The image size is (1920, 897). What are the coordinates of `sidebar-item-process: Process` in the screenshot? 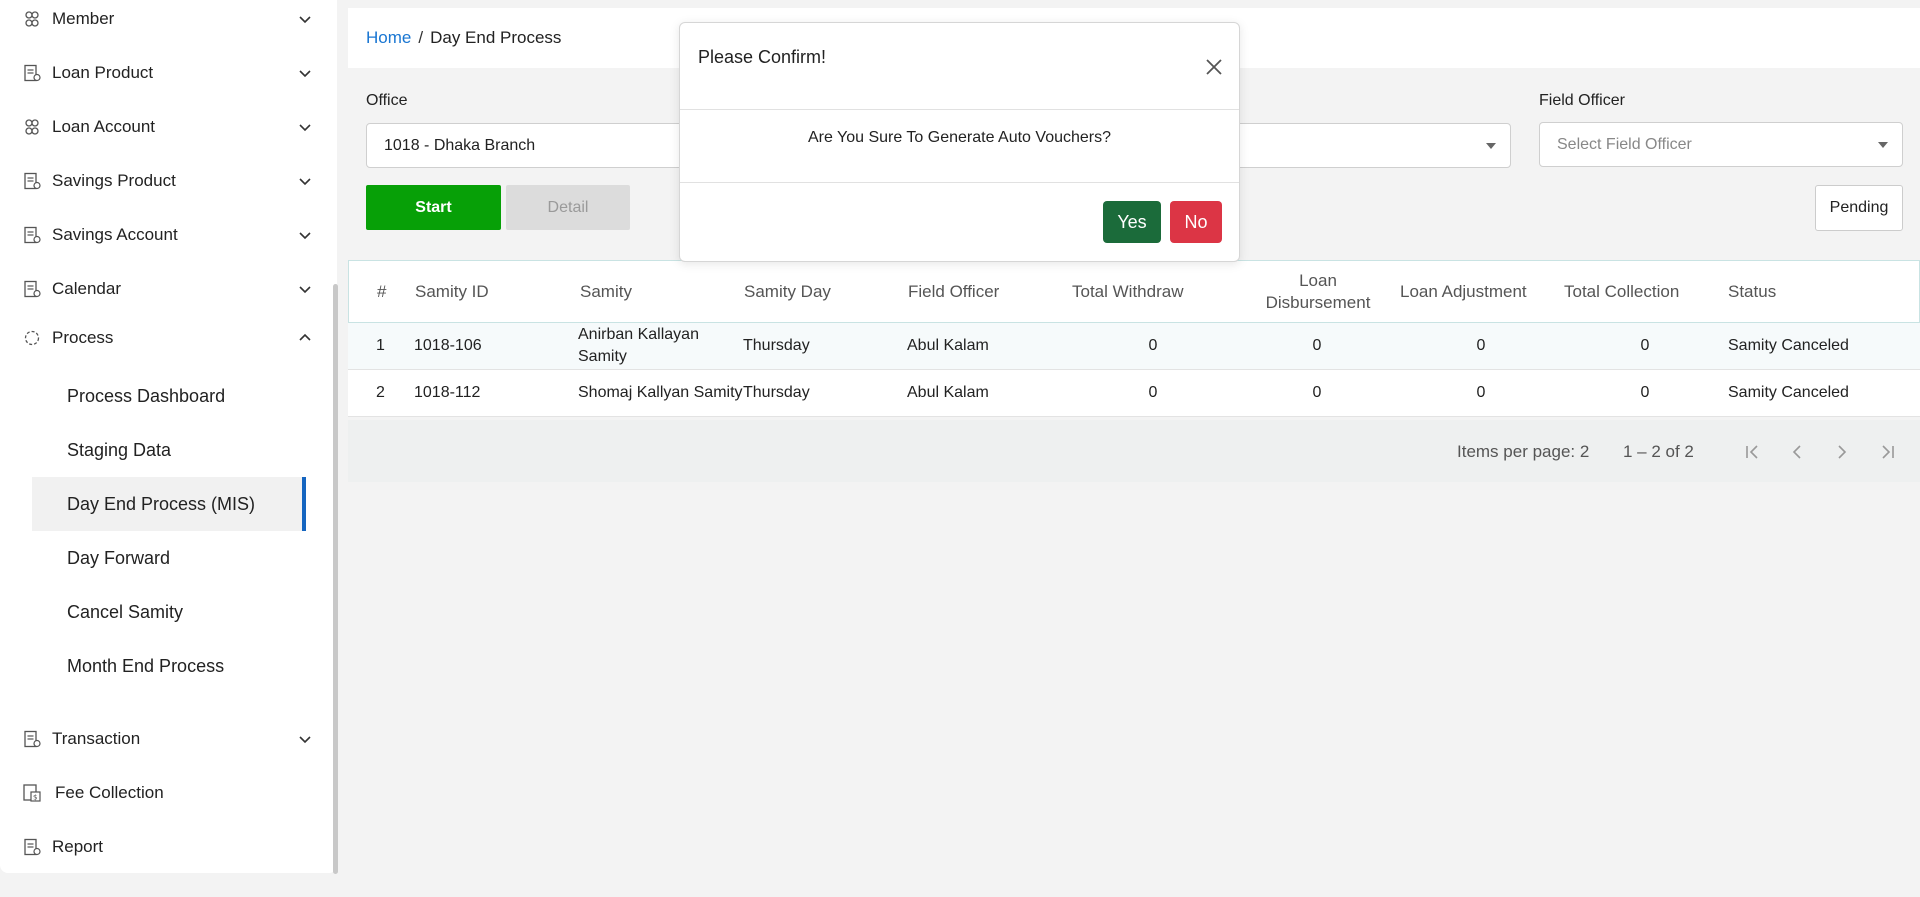 It's located at (165, 338).